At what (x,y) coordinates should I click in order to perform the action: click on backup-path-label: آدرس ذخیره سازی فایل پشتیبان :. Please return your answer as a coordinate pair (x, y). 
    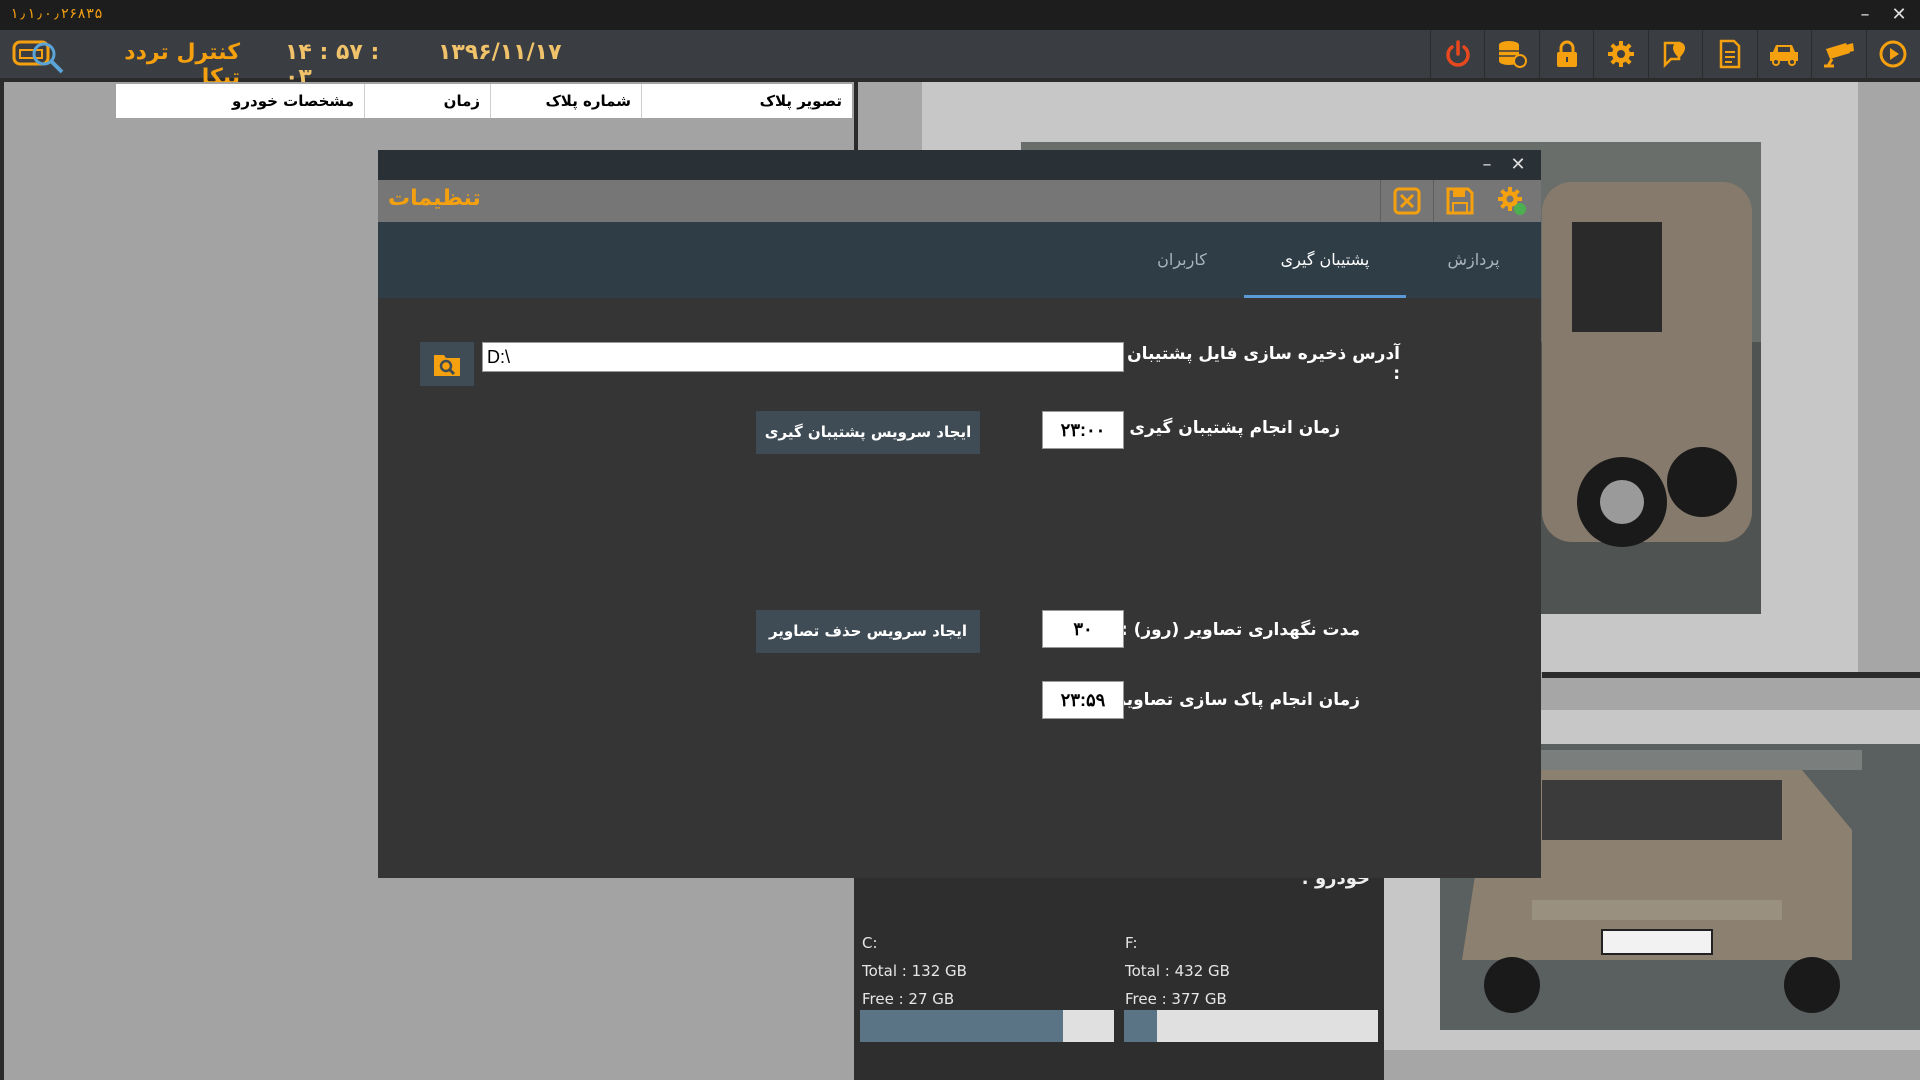
    Looking at the image, I should click on (1263, 364).